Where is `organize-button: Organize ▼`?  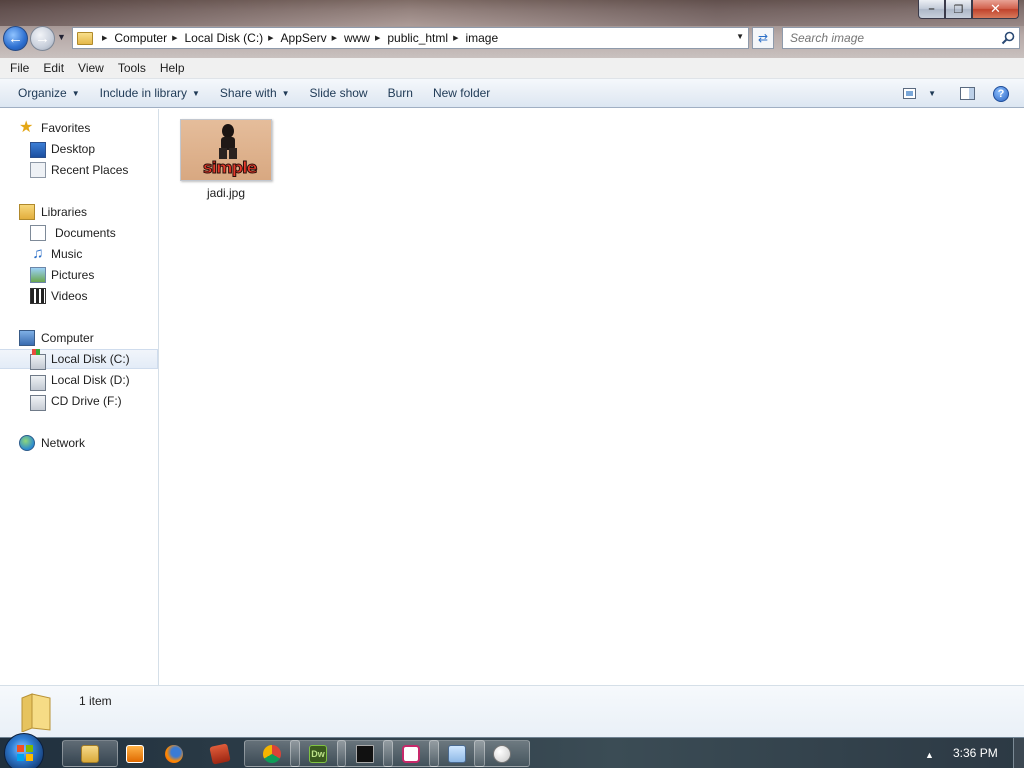
organize-button: Organize ▼ is located at coordinates (49, 93).